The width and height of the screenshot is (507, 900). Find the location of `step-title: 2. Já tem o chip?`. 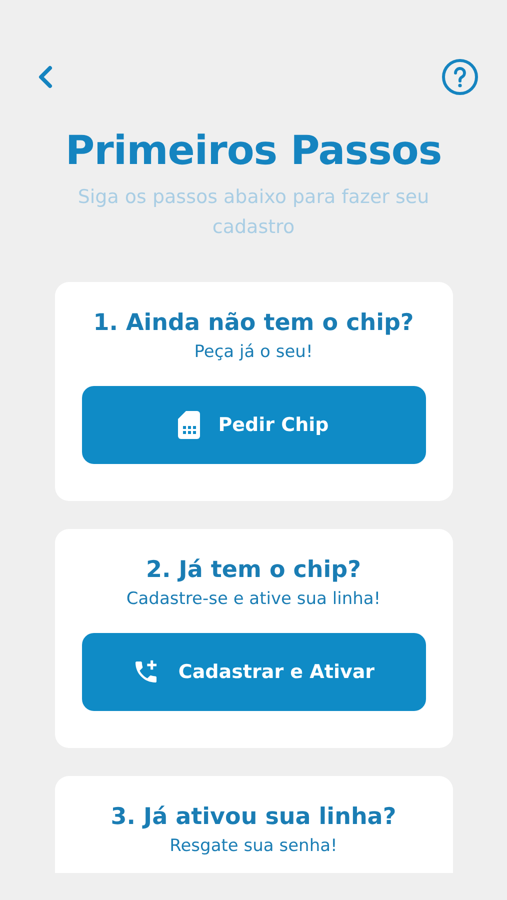

step-title: 2. Já tem o chip? is located at coordinates (253, 570).